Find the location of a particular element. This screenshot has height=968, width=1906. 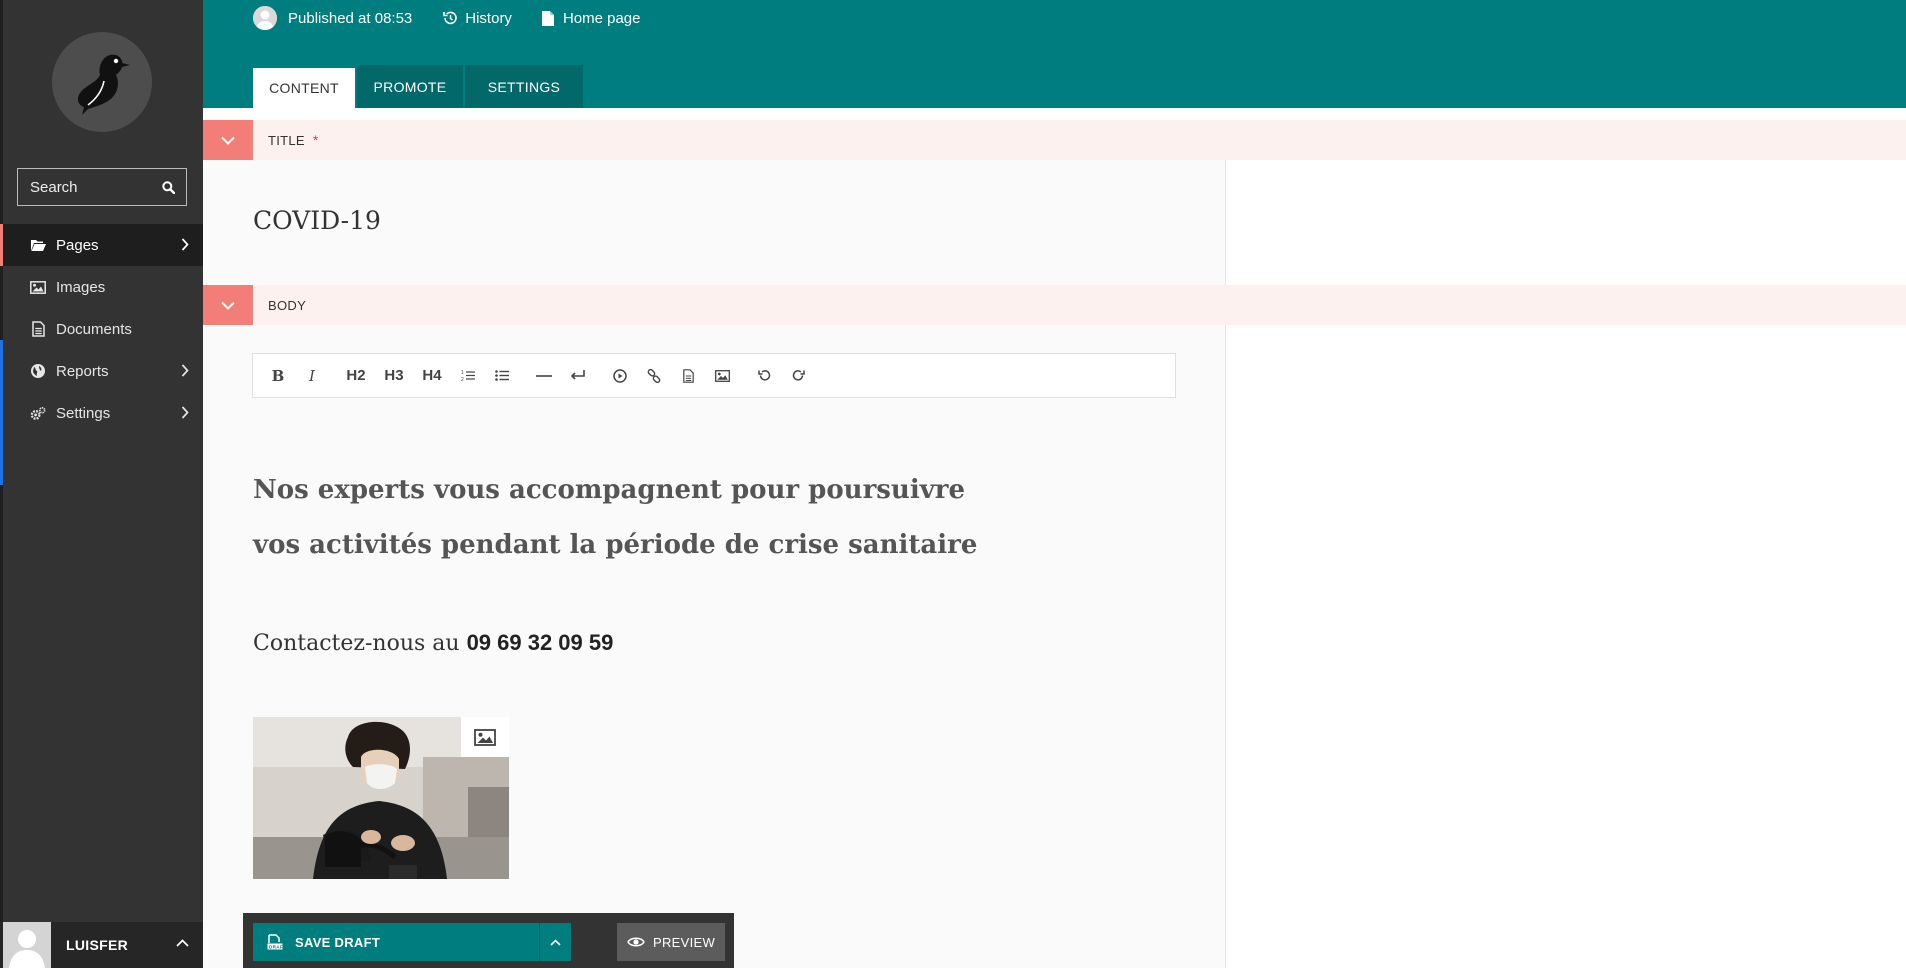

save-draft-label: SAVE DRAFT is located at coordinates (338, 942).